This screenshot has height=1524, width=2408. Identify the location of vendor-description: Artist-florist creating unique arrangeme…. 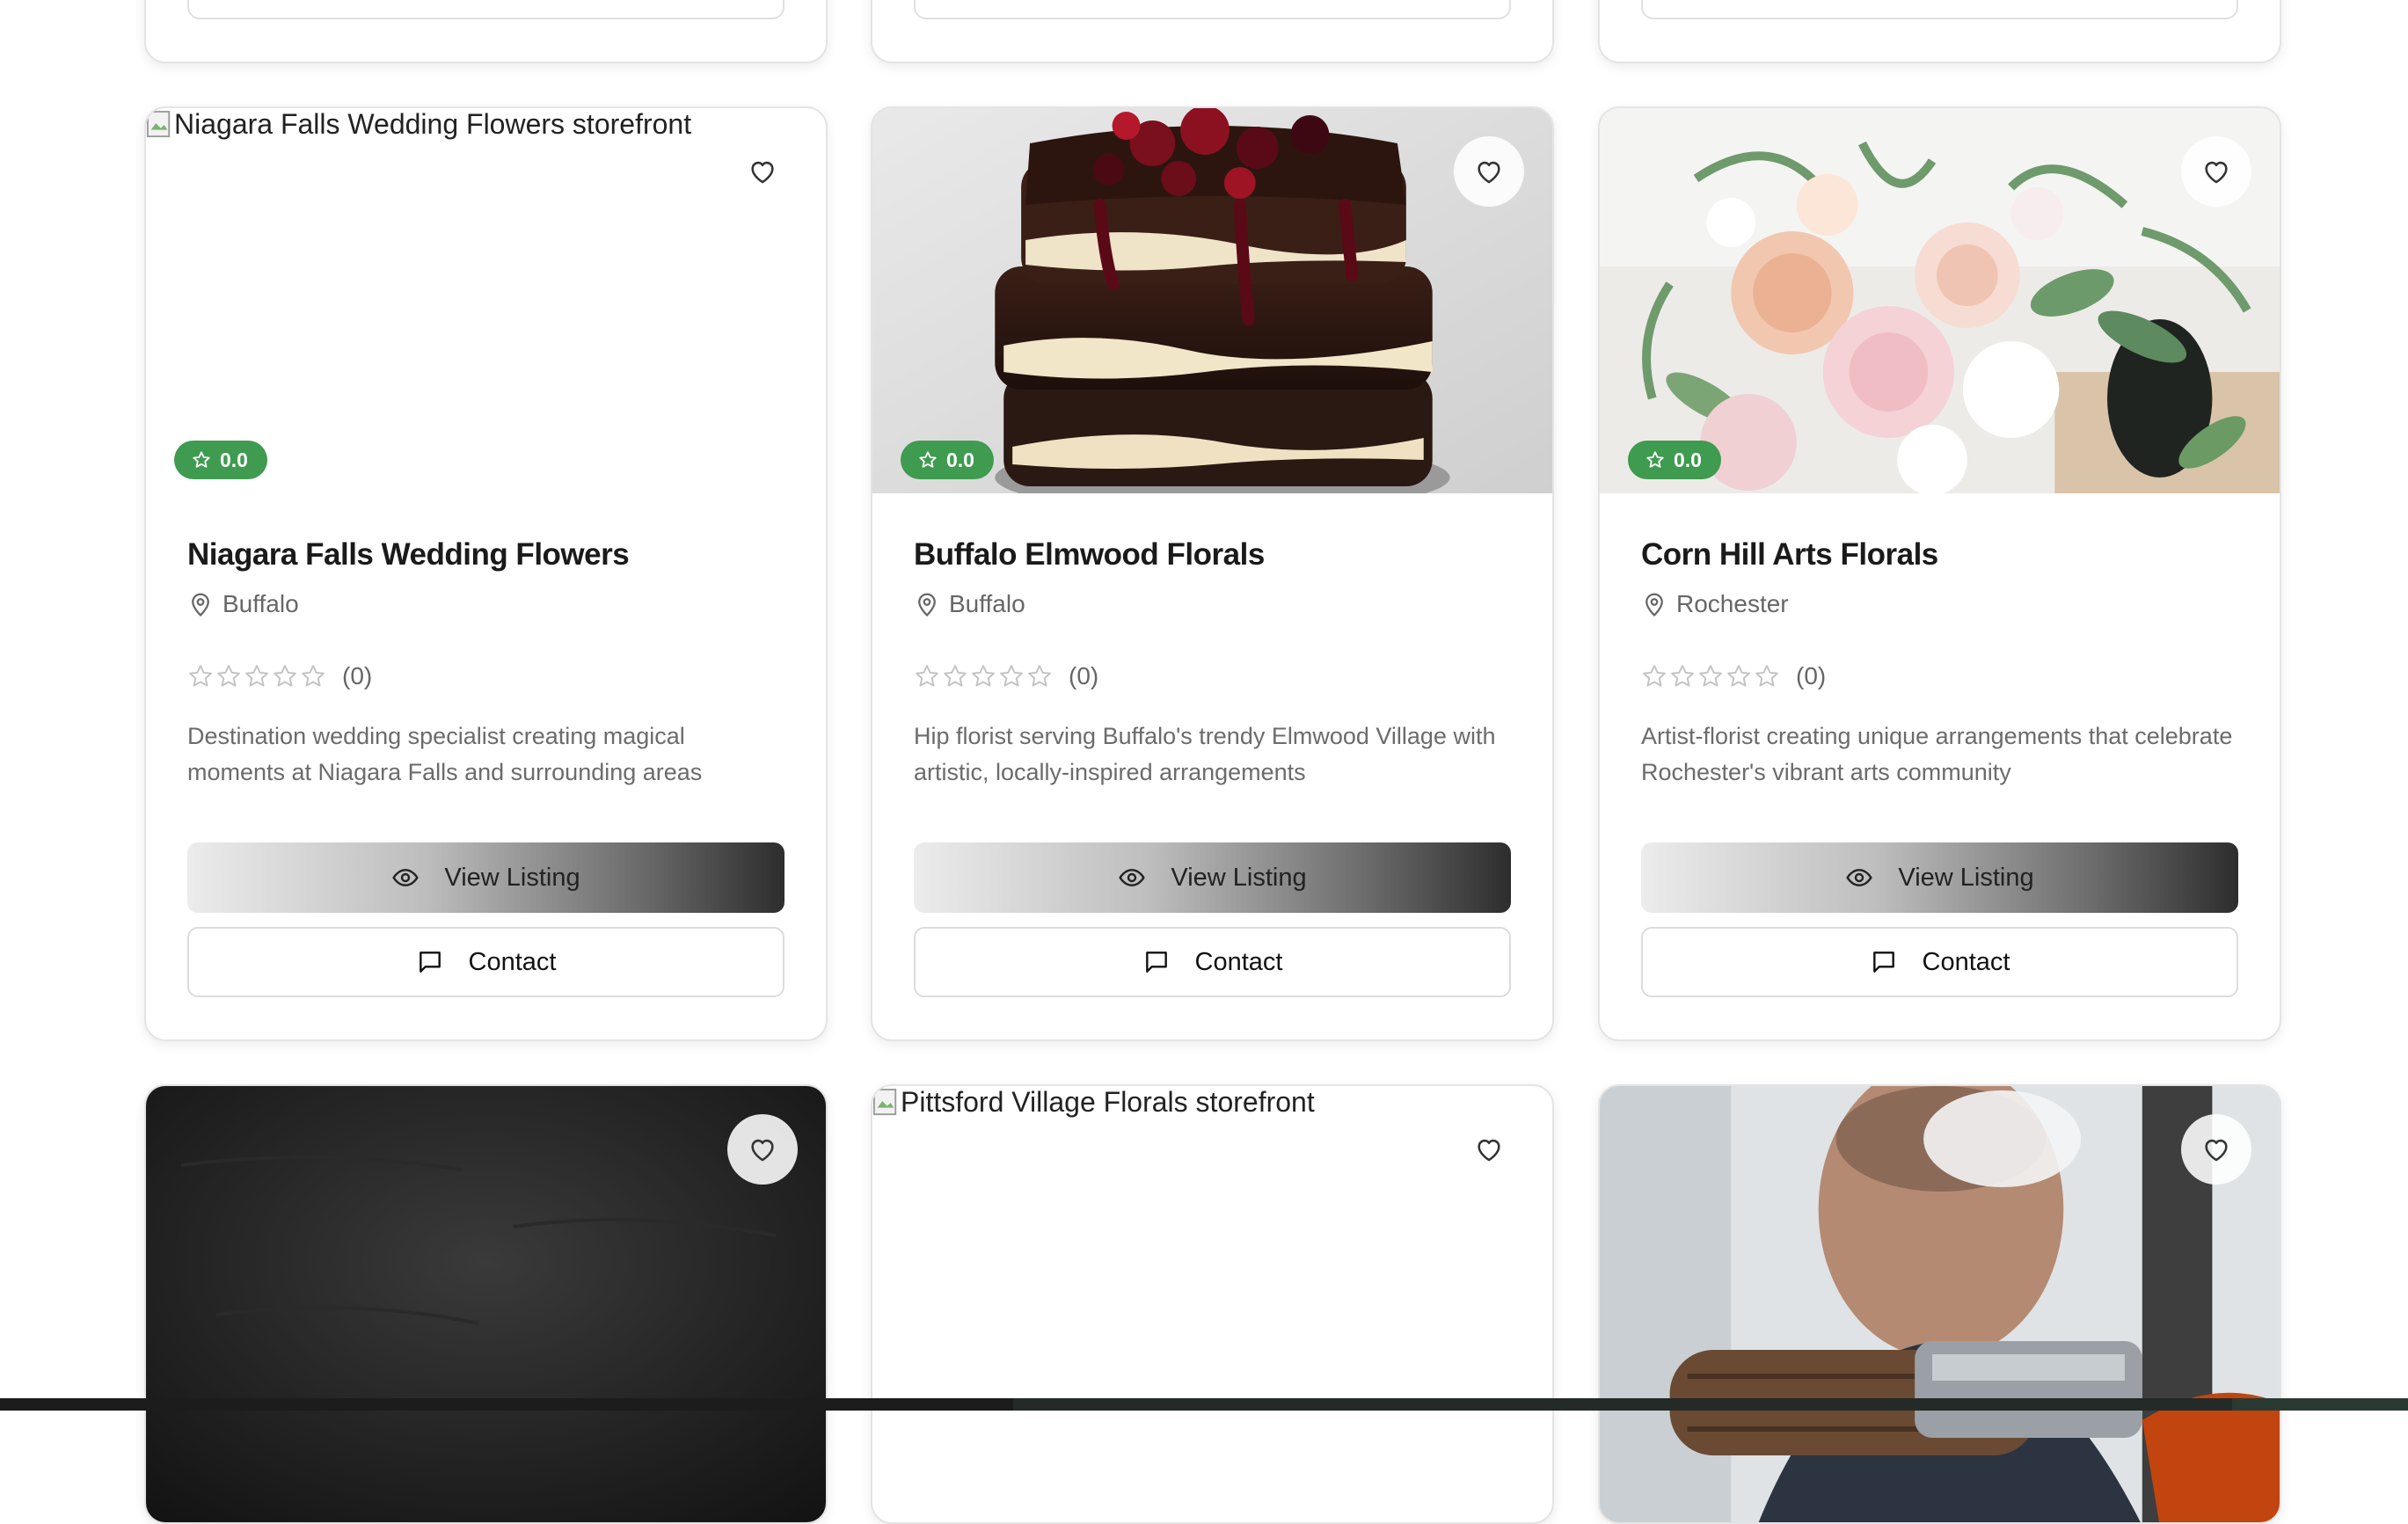
(1937, 754).